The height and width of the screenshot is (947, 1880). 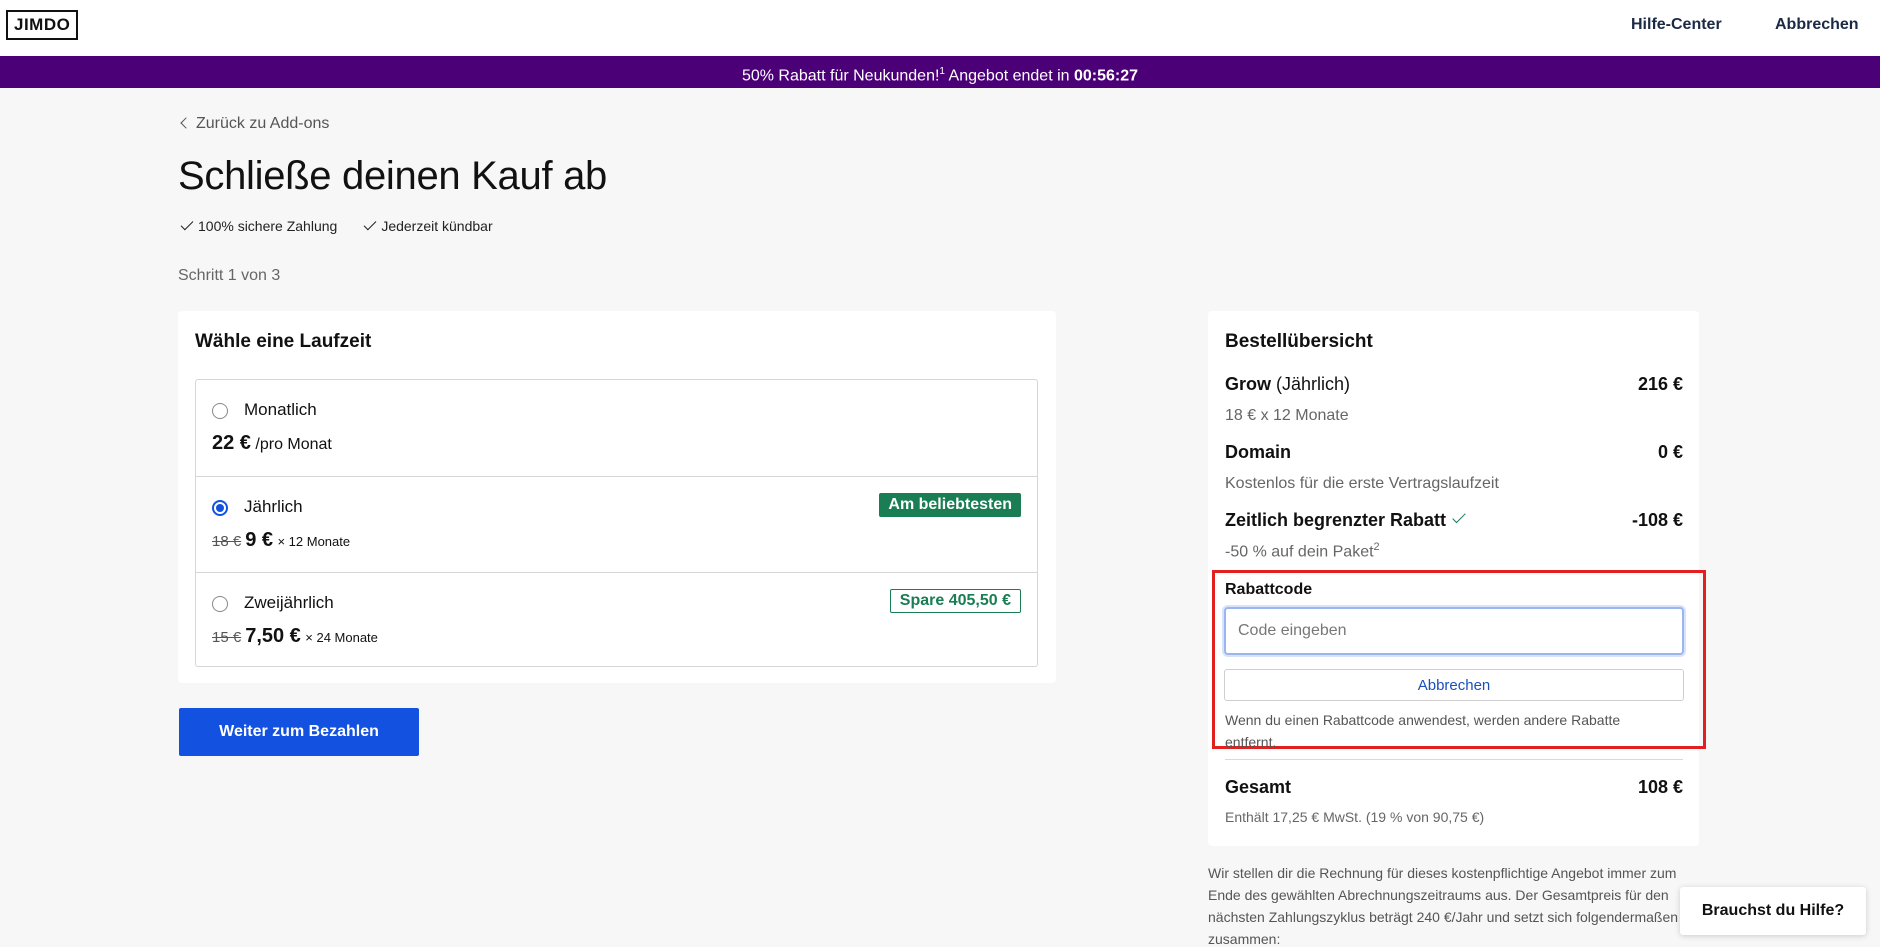 What do you see at coordinates (1287, 415) in the screenshot?
I see `grow-detail: 18 € x 12 Monate` at bounding box center [1287, 415].